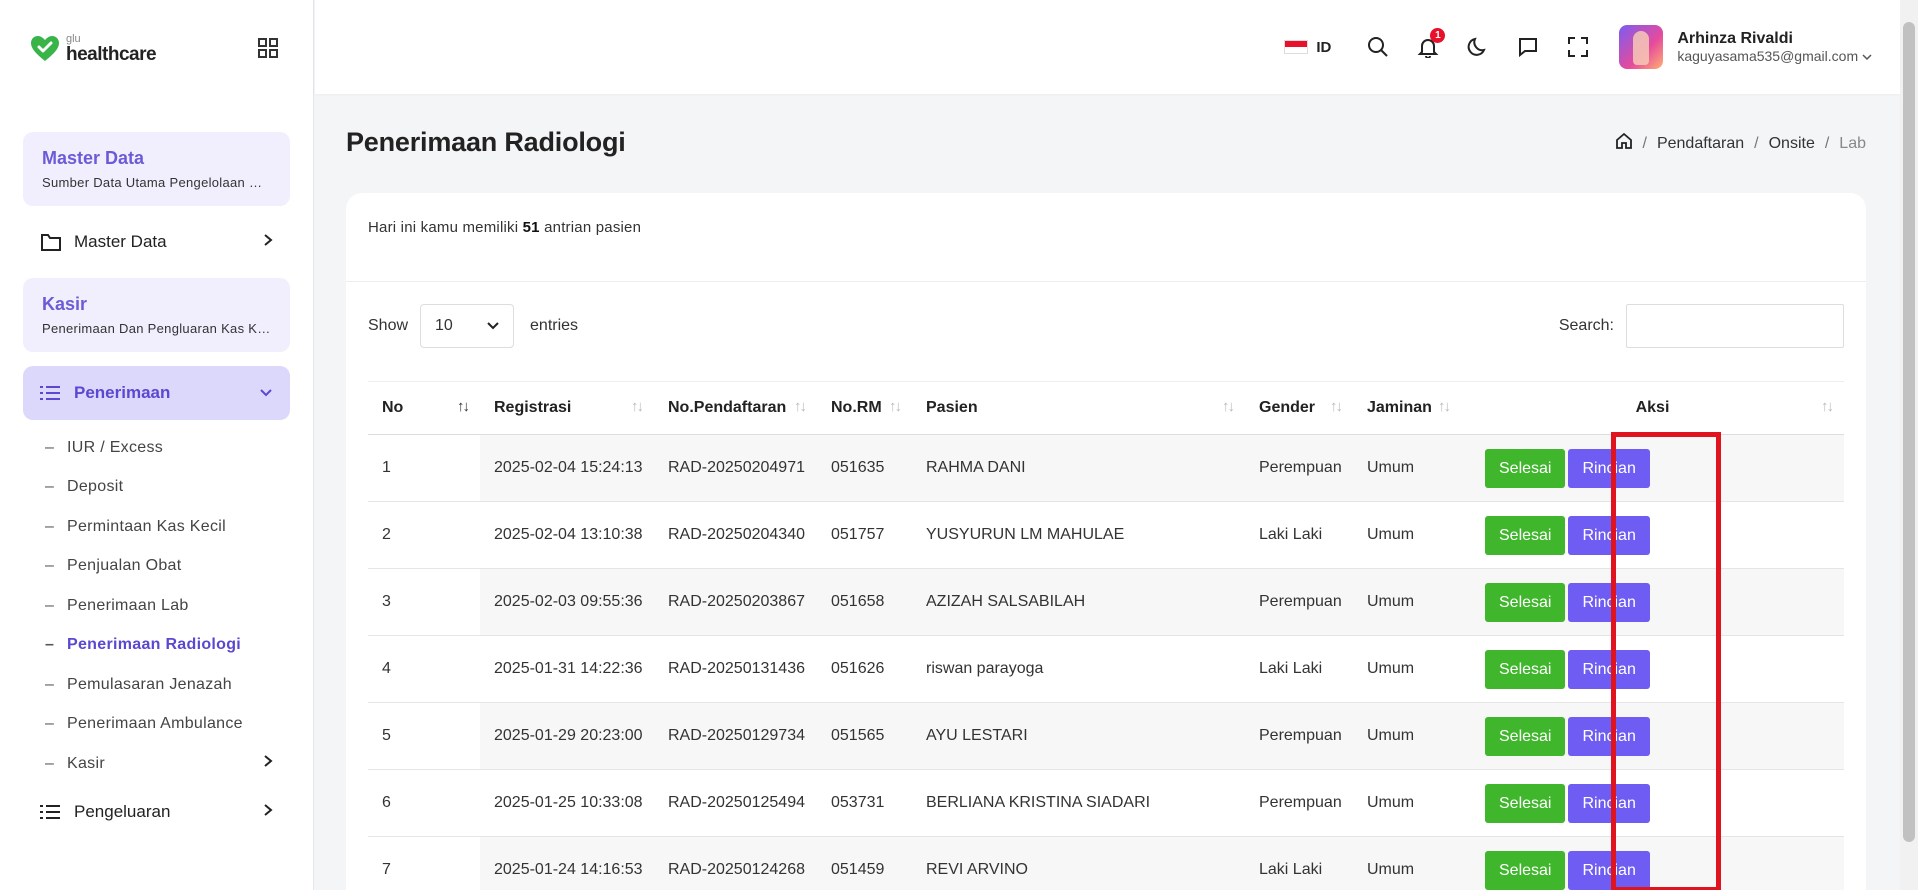  I want to click on sidebar-subitem-label: Penerimaan Lab, so click(128, 605).